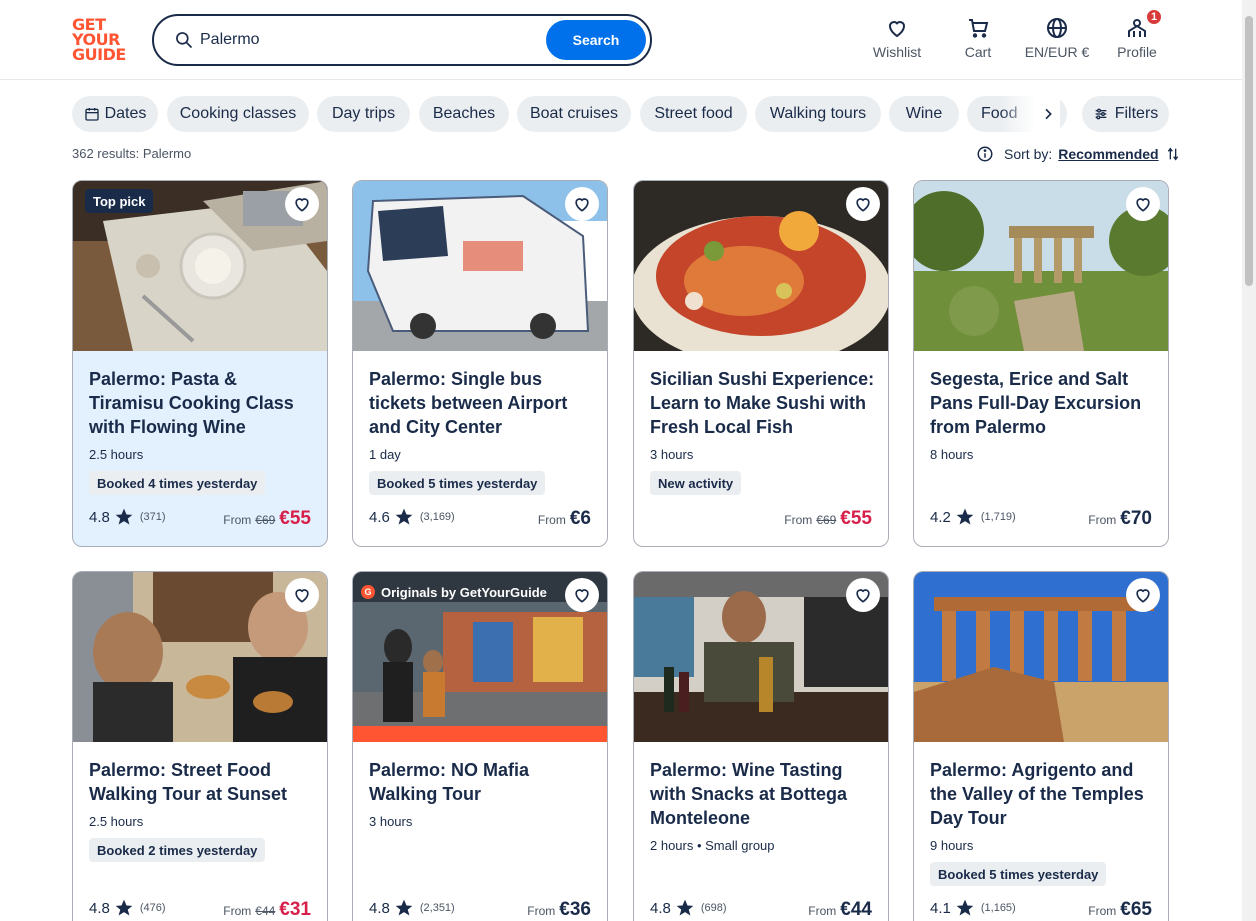  I want to click on activity-rating: 4.2 (1,719), so click(973, 517).